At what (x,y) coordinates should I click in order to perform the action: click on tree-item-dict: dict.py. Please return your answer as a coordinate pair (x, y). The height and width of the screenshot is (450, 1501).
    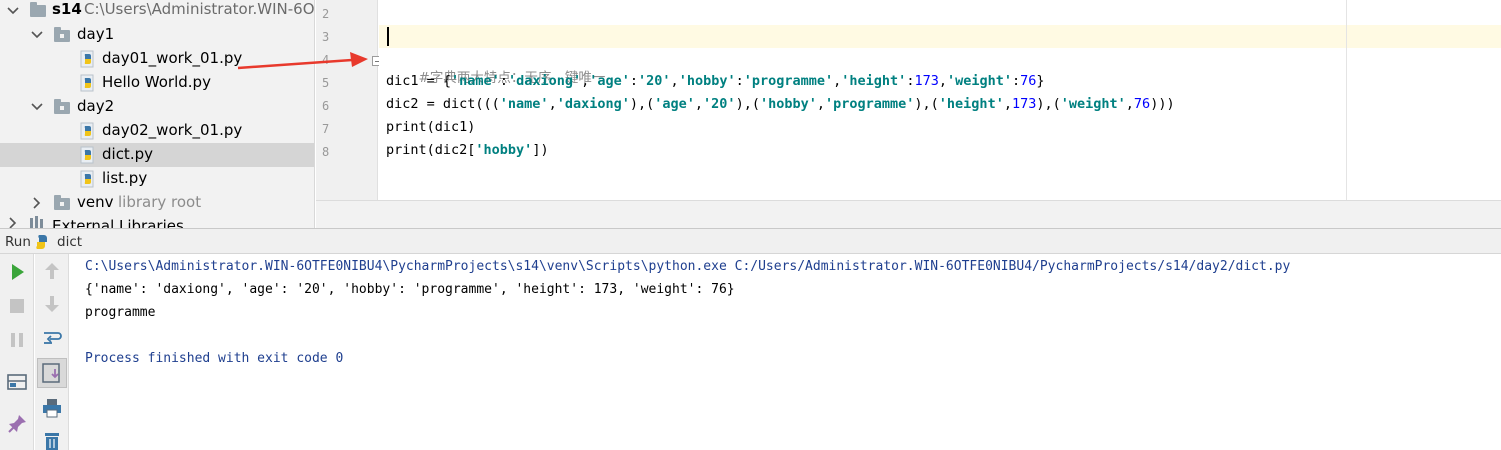
    Looking at the image, I should click on (157, 155).